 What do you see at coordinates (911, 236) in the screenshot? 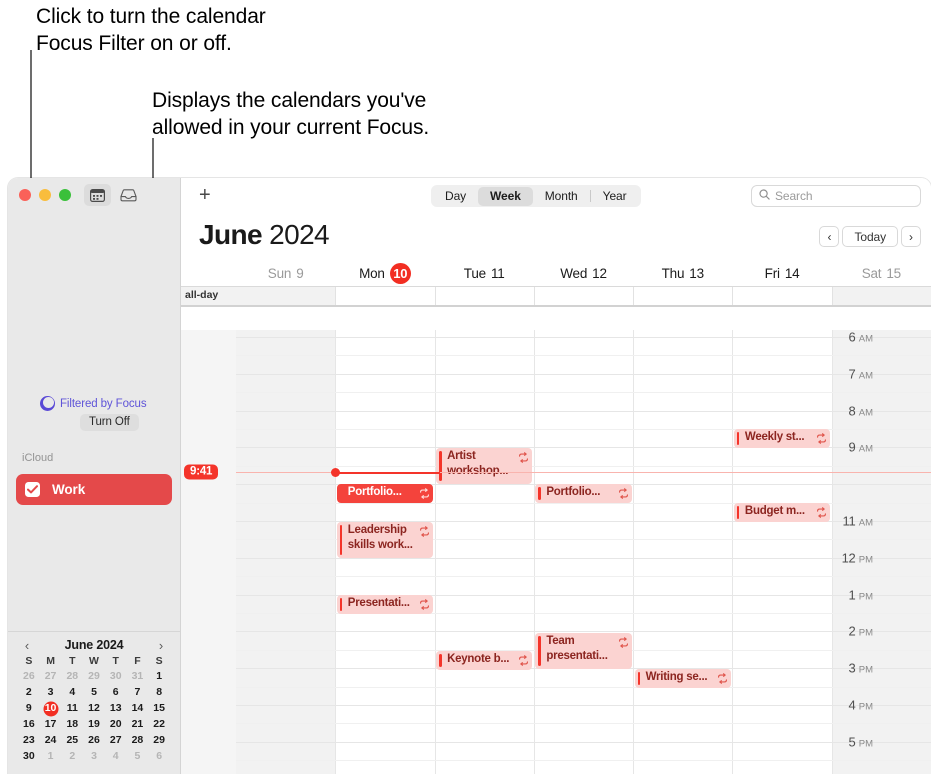
I see `next-week-button: ›` at bounding box center [911, 236].